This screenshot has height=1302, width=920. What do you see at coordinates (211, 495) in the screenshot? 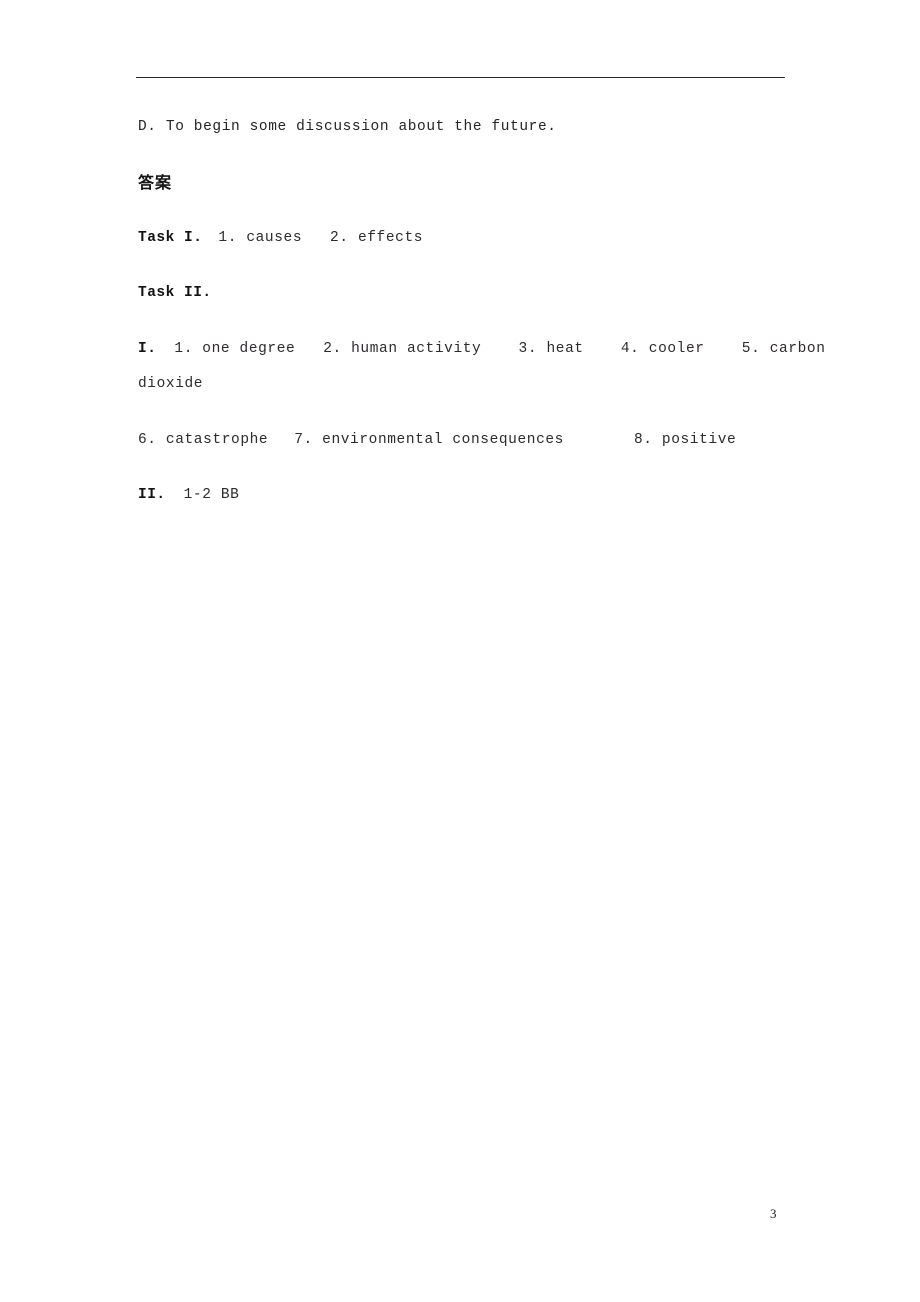
I see `section-two-answers: 1-2 BB` at bounding box center [211, 495].